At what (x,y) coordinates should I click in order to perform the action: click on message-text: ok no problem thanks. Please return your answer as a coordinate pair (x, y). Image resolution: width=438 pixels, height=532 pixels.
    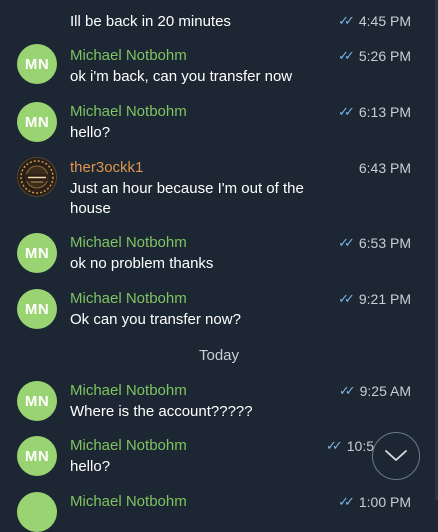
    Looking at the image, I should click on (142, 263).